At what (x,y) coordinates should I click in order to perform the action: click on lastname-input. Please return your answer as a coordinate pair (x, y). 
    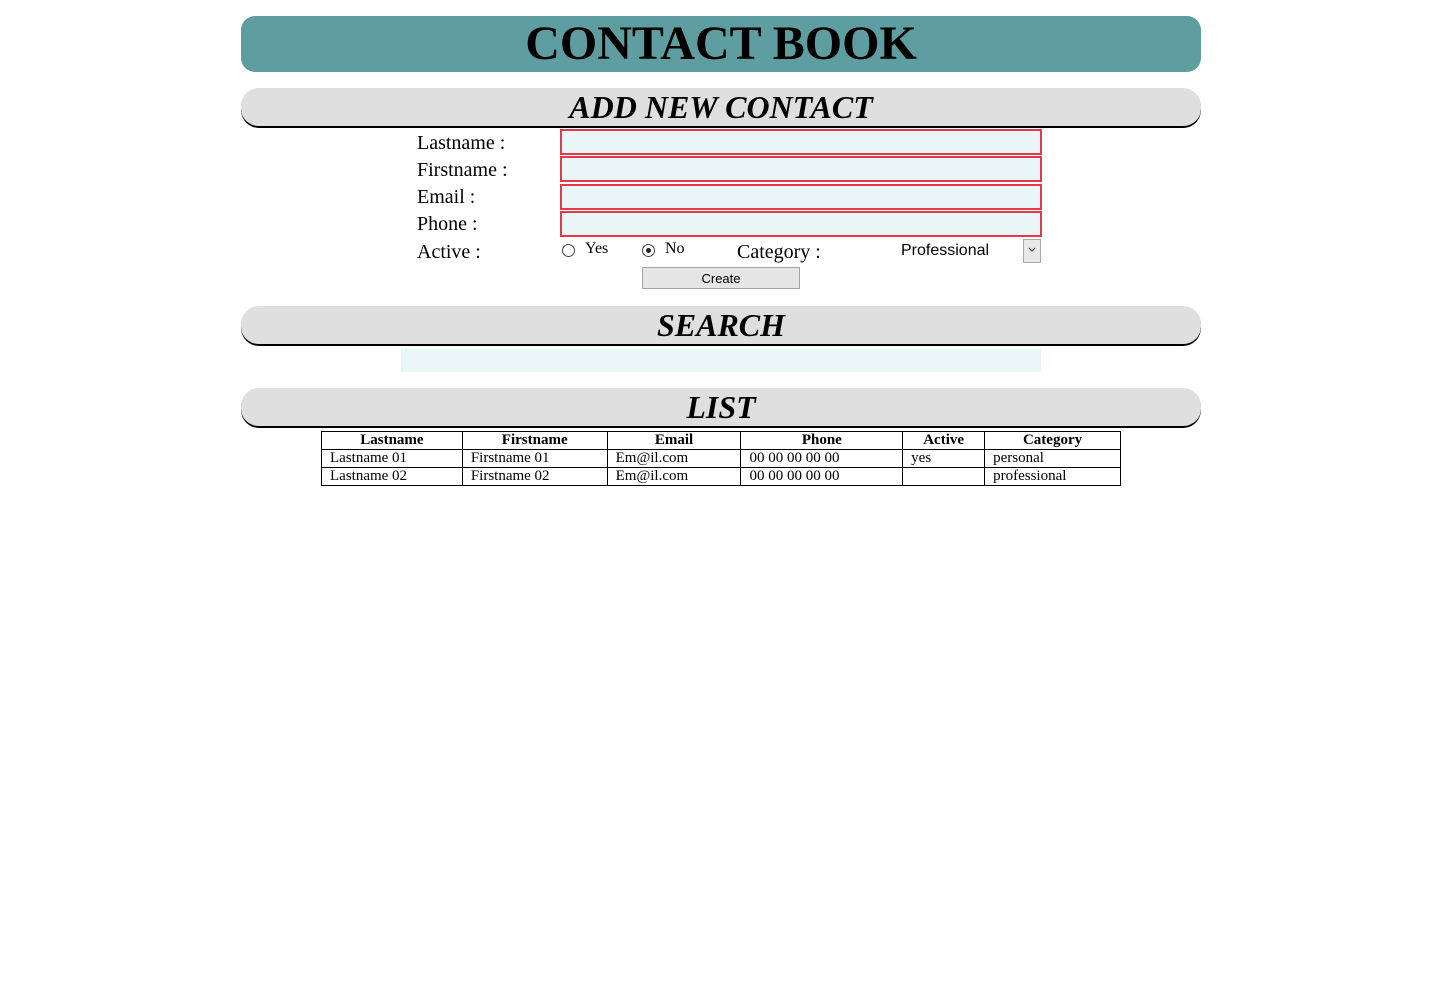
    Looking at the image, I should click on (801, 142).